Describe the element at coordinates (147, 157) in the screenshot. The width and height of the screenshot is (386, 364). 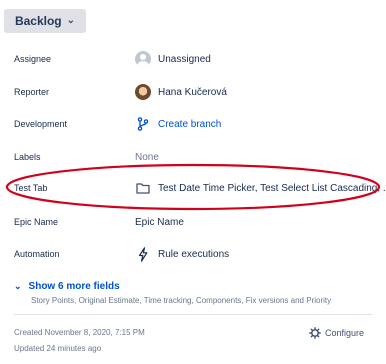
I see `labels-value: None` at that location.